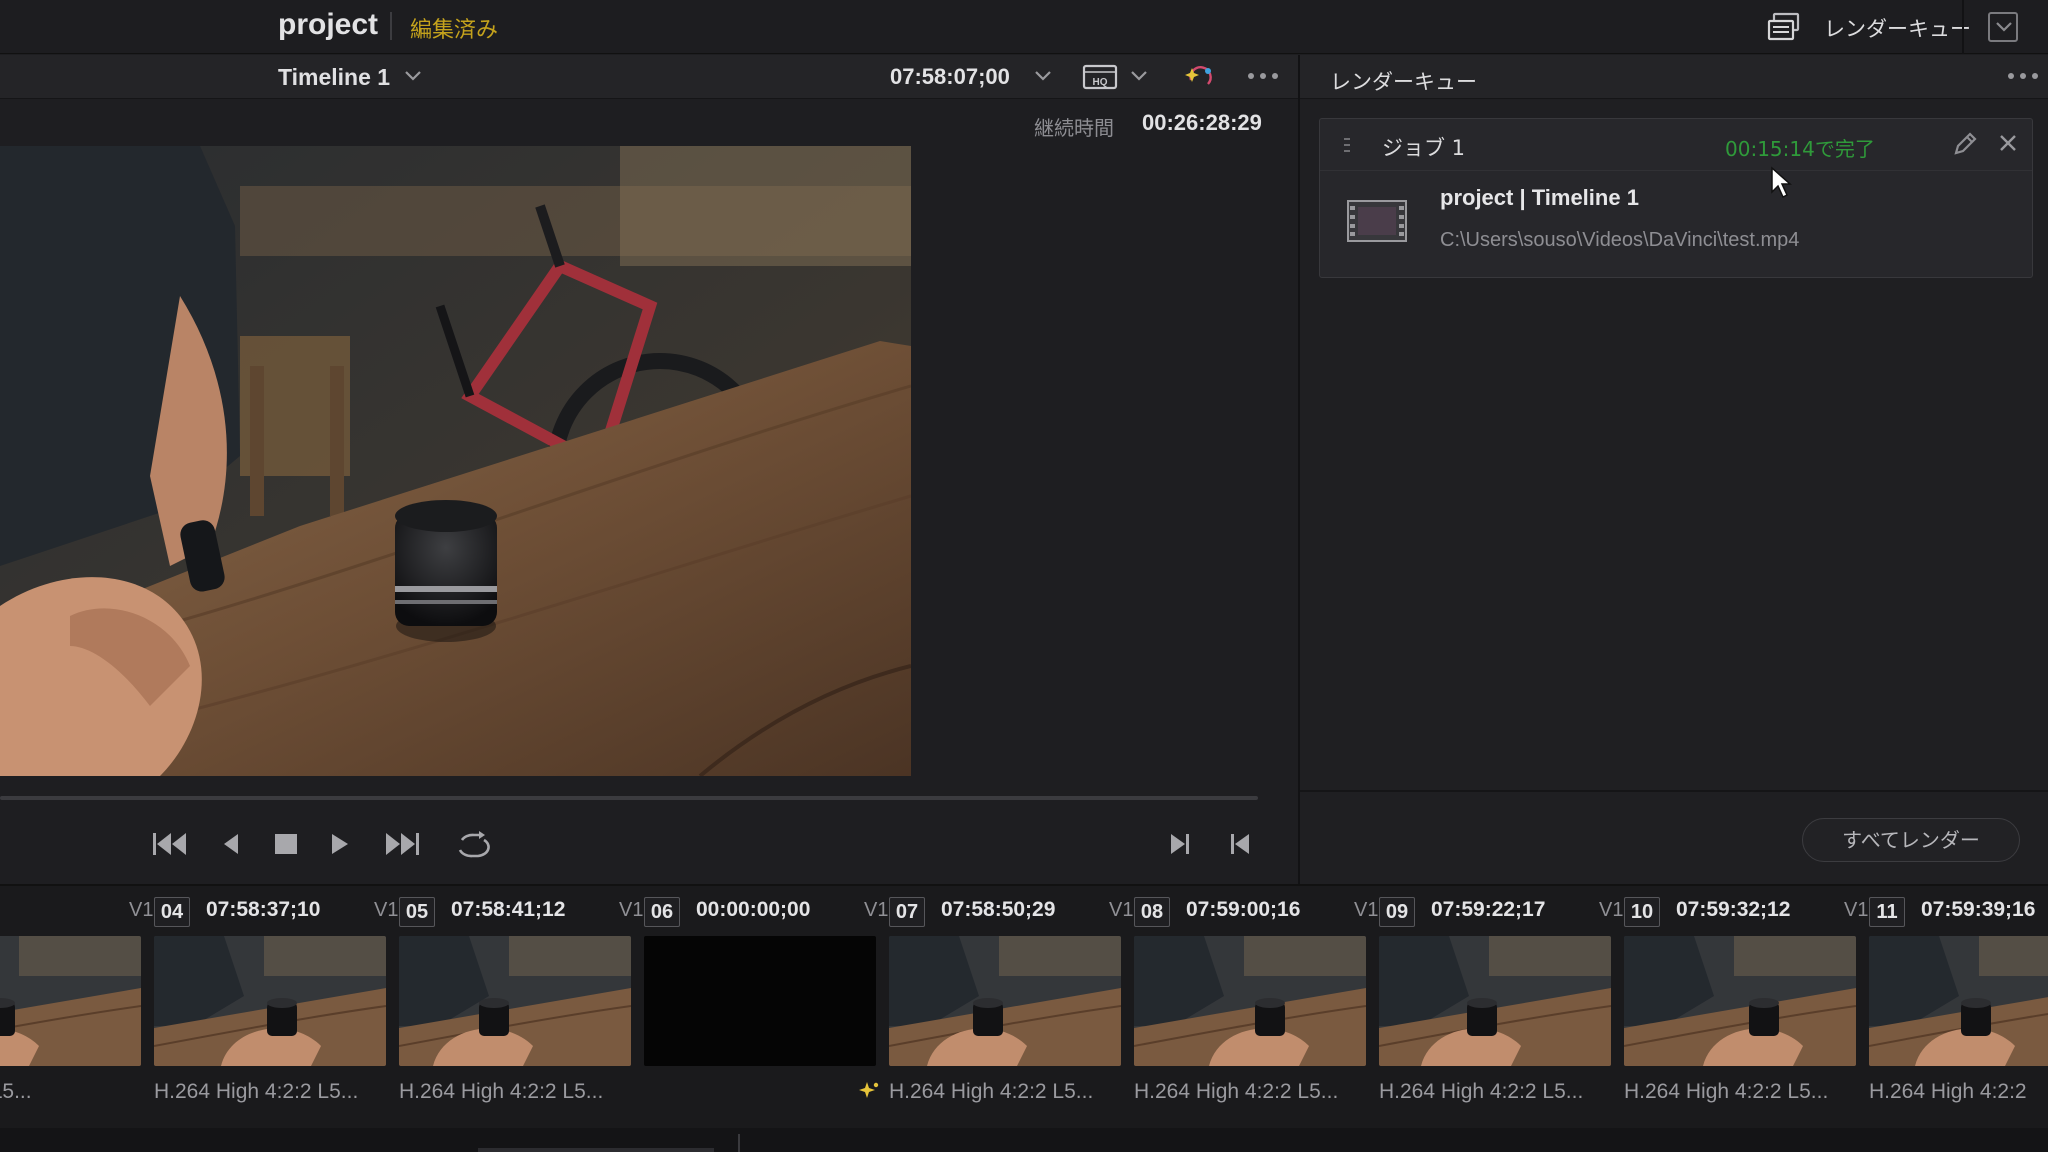 This screenshot has height=1152, width=2048. I want to click on bottom-bar, so click(1024, 1140).